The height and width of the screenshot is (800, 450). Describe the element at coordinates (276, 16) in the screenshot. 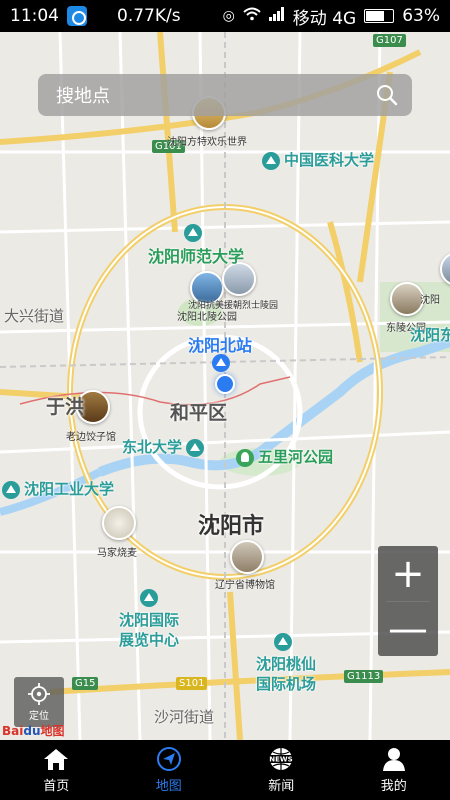

I see `signal-icon` at that location.